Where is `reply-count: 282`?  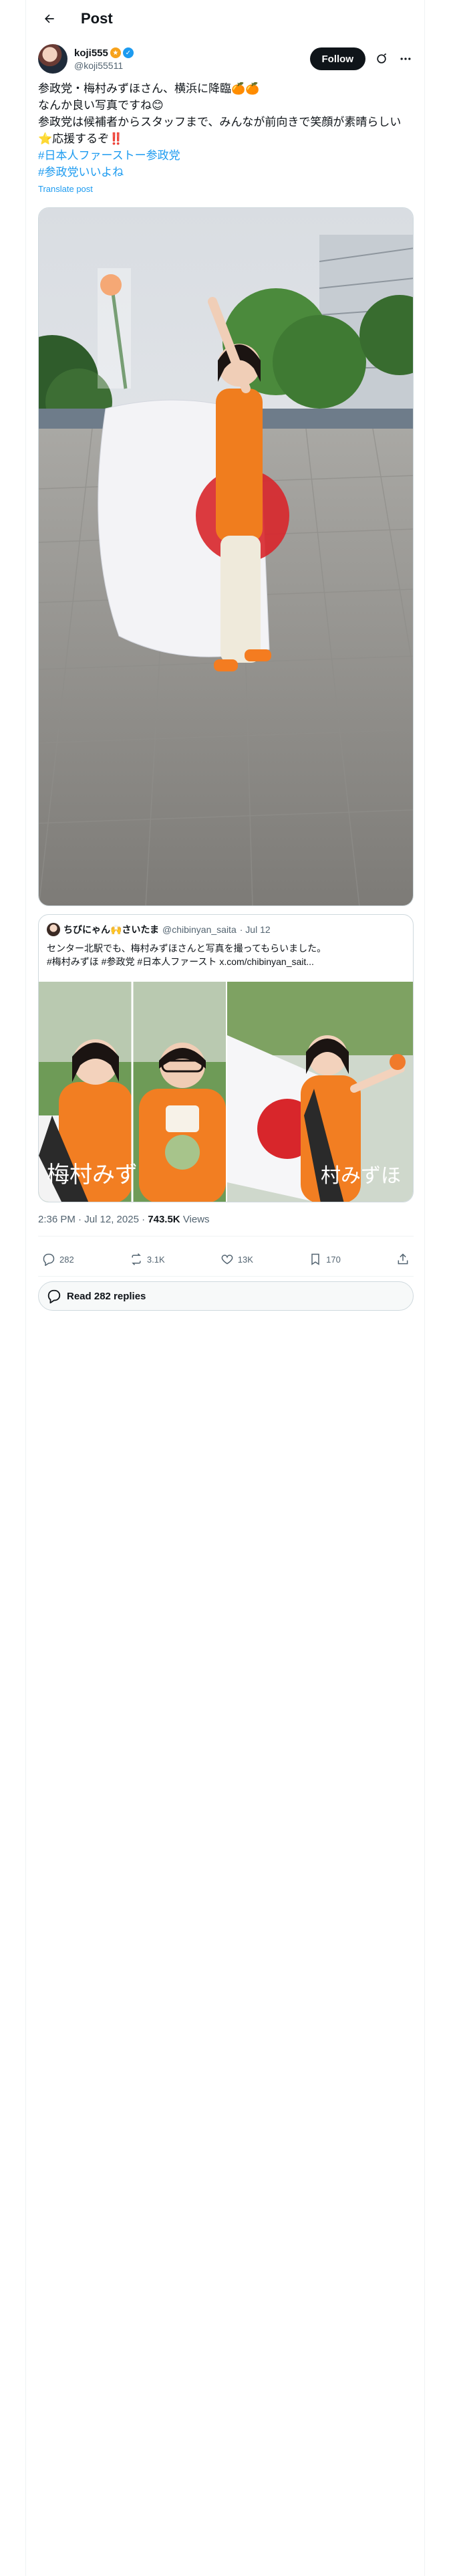 reply-count: 282 is located at coordinates (66, 1259).